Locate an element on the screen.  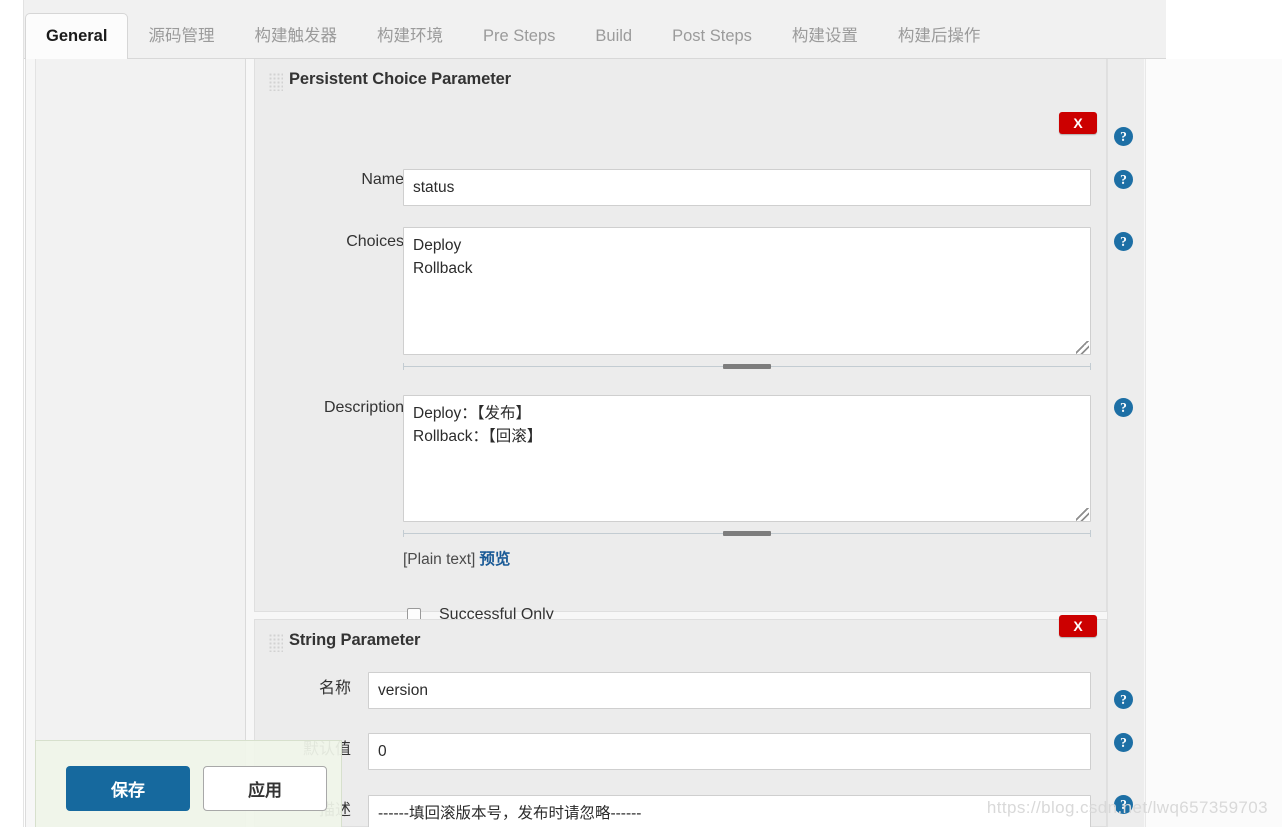
sticky-save-bar: 保存 应用 is located at coordinates (188, 783).